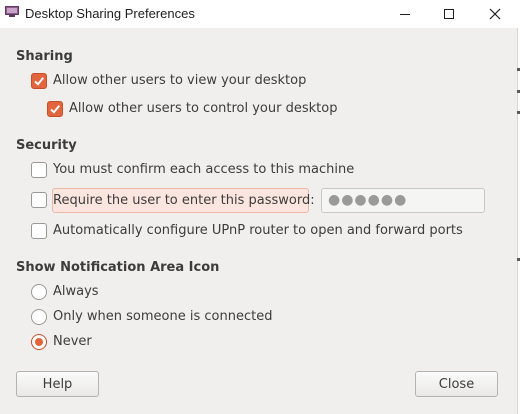 This screenshot has width=520, height=414. Describe the element at coordinates (39, 292) in the screenshot. I see `always-radio` at that location.